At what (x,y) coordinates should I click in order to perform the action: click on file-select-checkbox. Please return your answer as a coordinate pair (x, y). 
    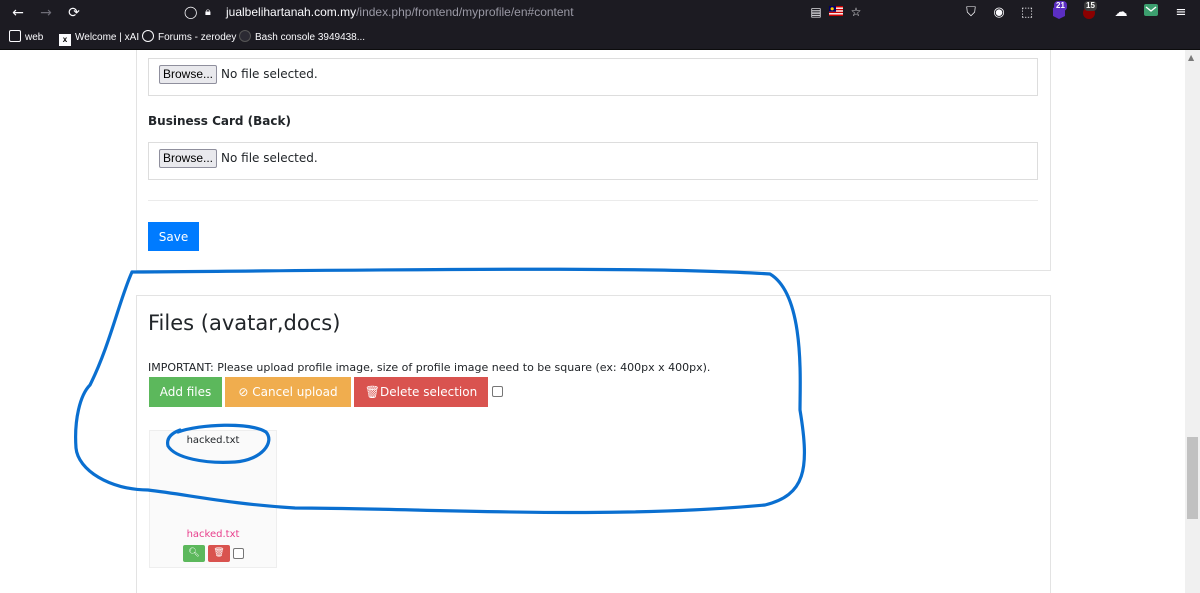
    Looking at the image, I should click on (238, 553).